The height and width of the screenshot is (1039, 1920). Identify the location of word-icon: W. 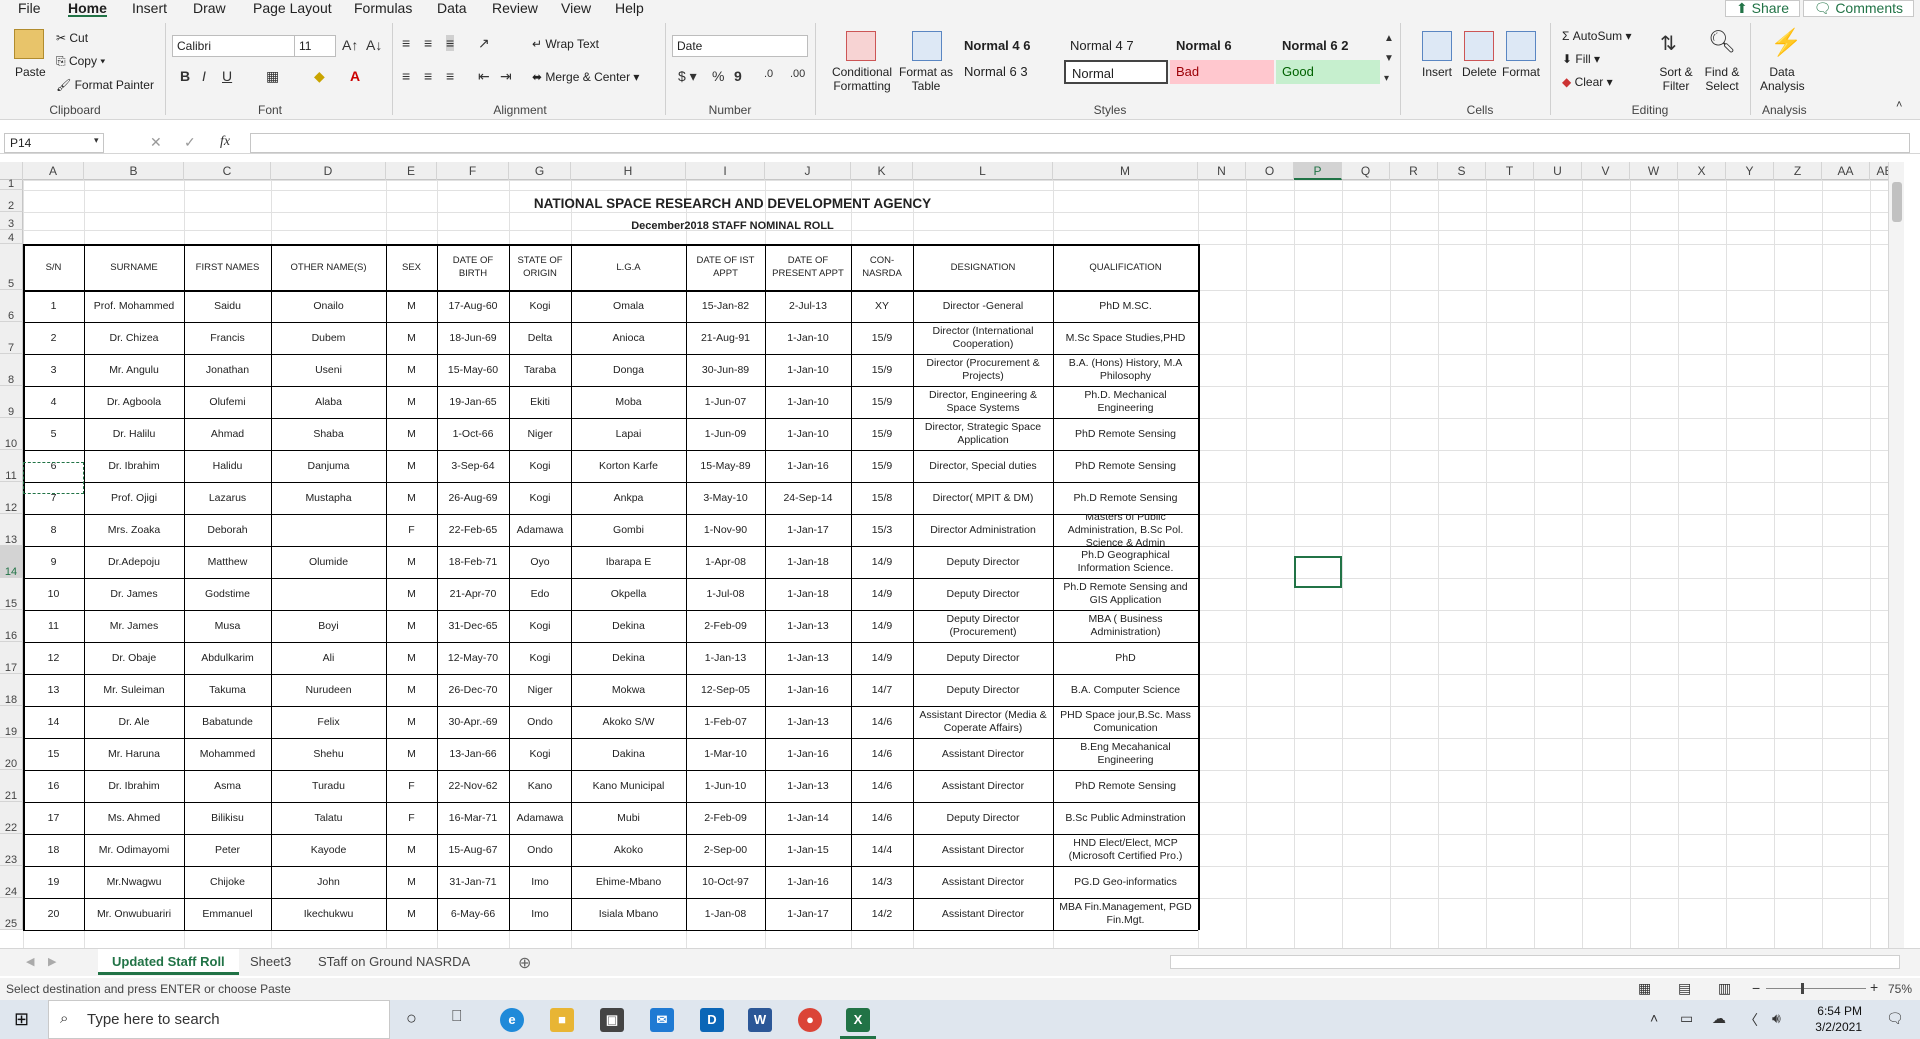
(760, 1020).